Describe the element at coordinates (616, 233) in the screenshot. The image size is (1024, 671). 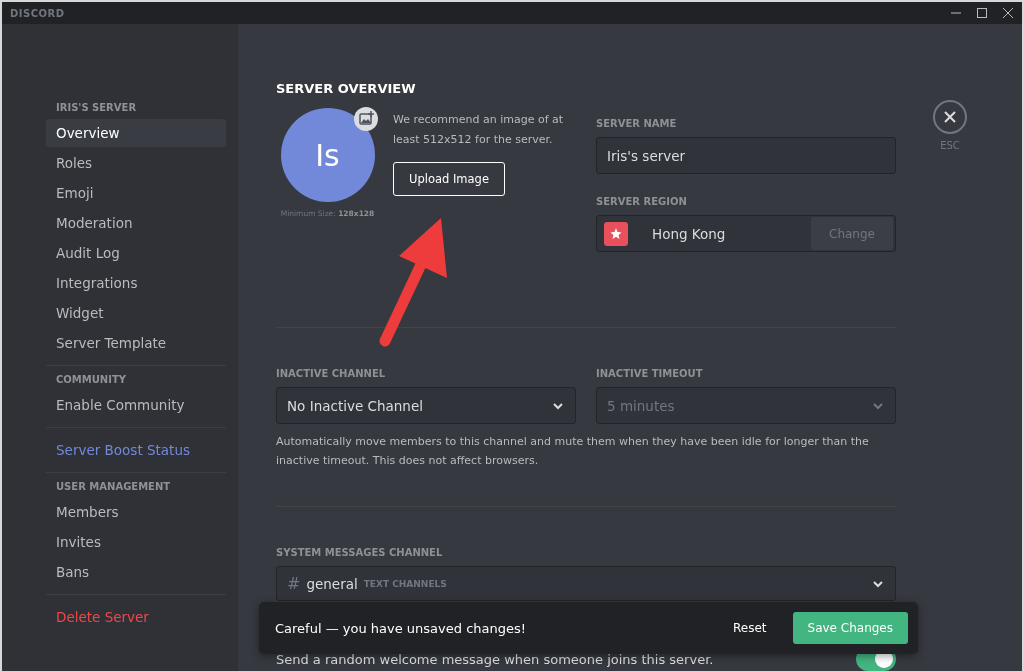
I see `flag-icon` at that location.